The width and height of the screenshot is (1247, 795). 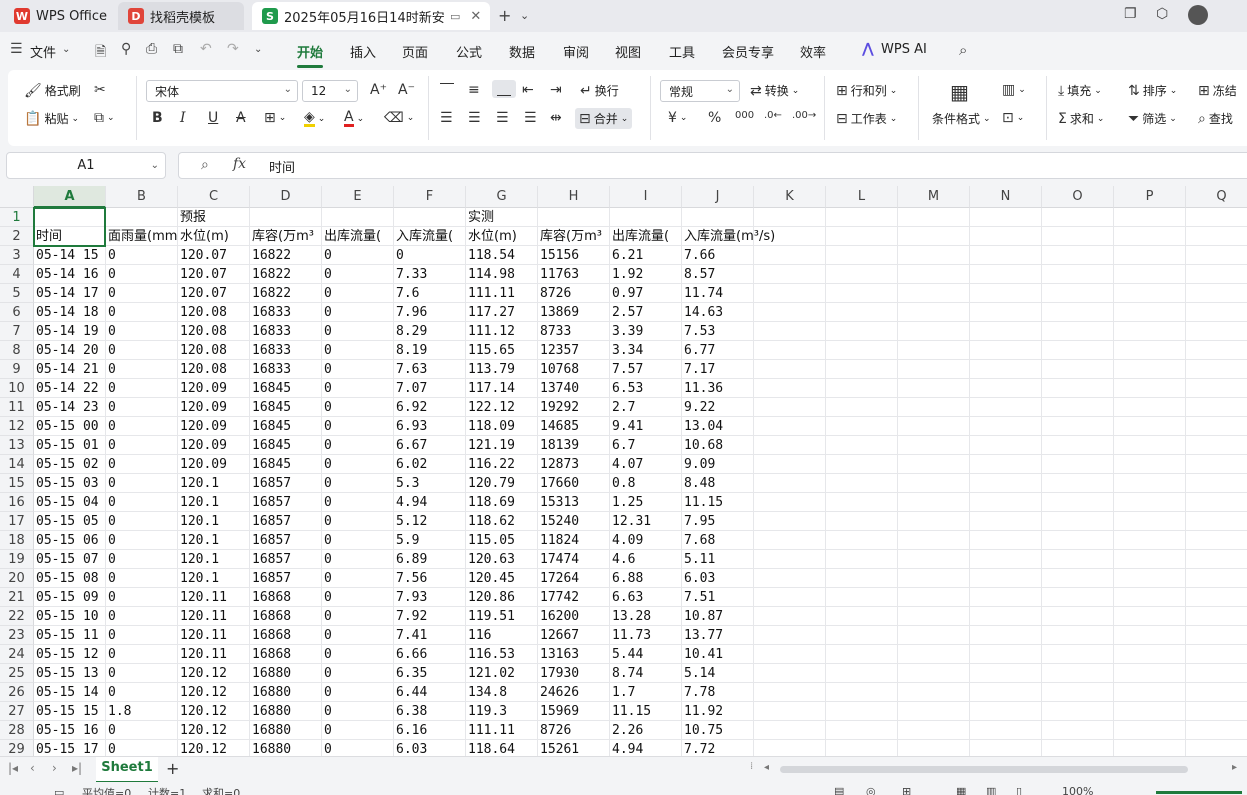 I want to click on cube-icon: ⬡, so click(x=1162, y=14).